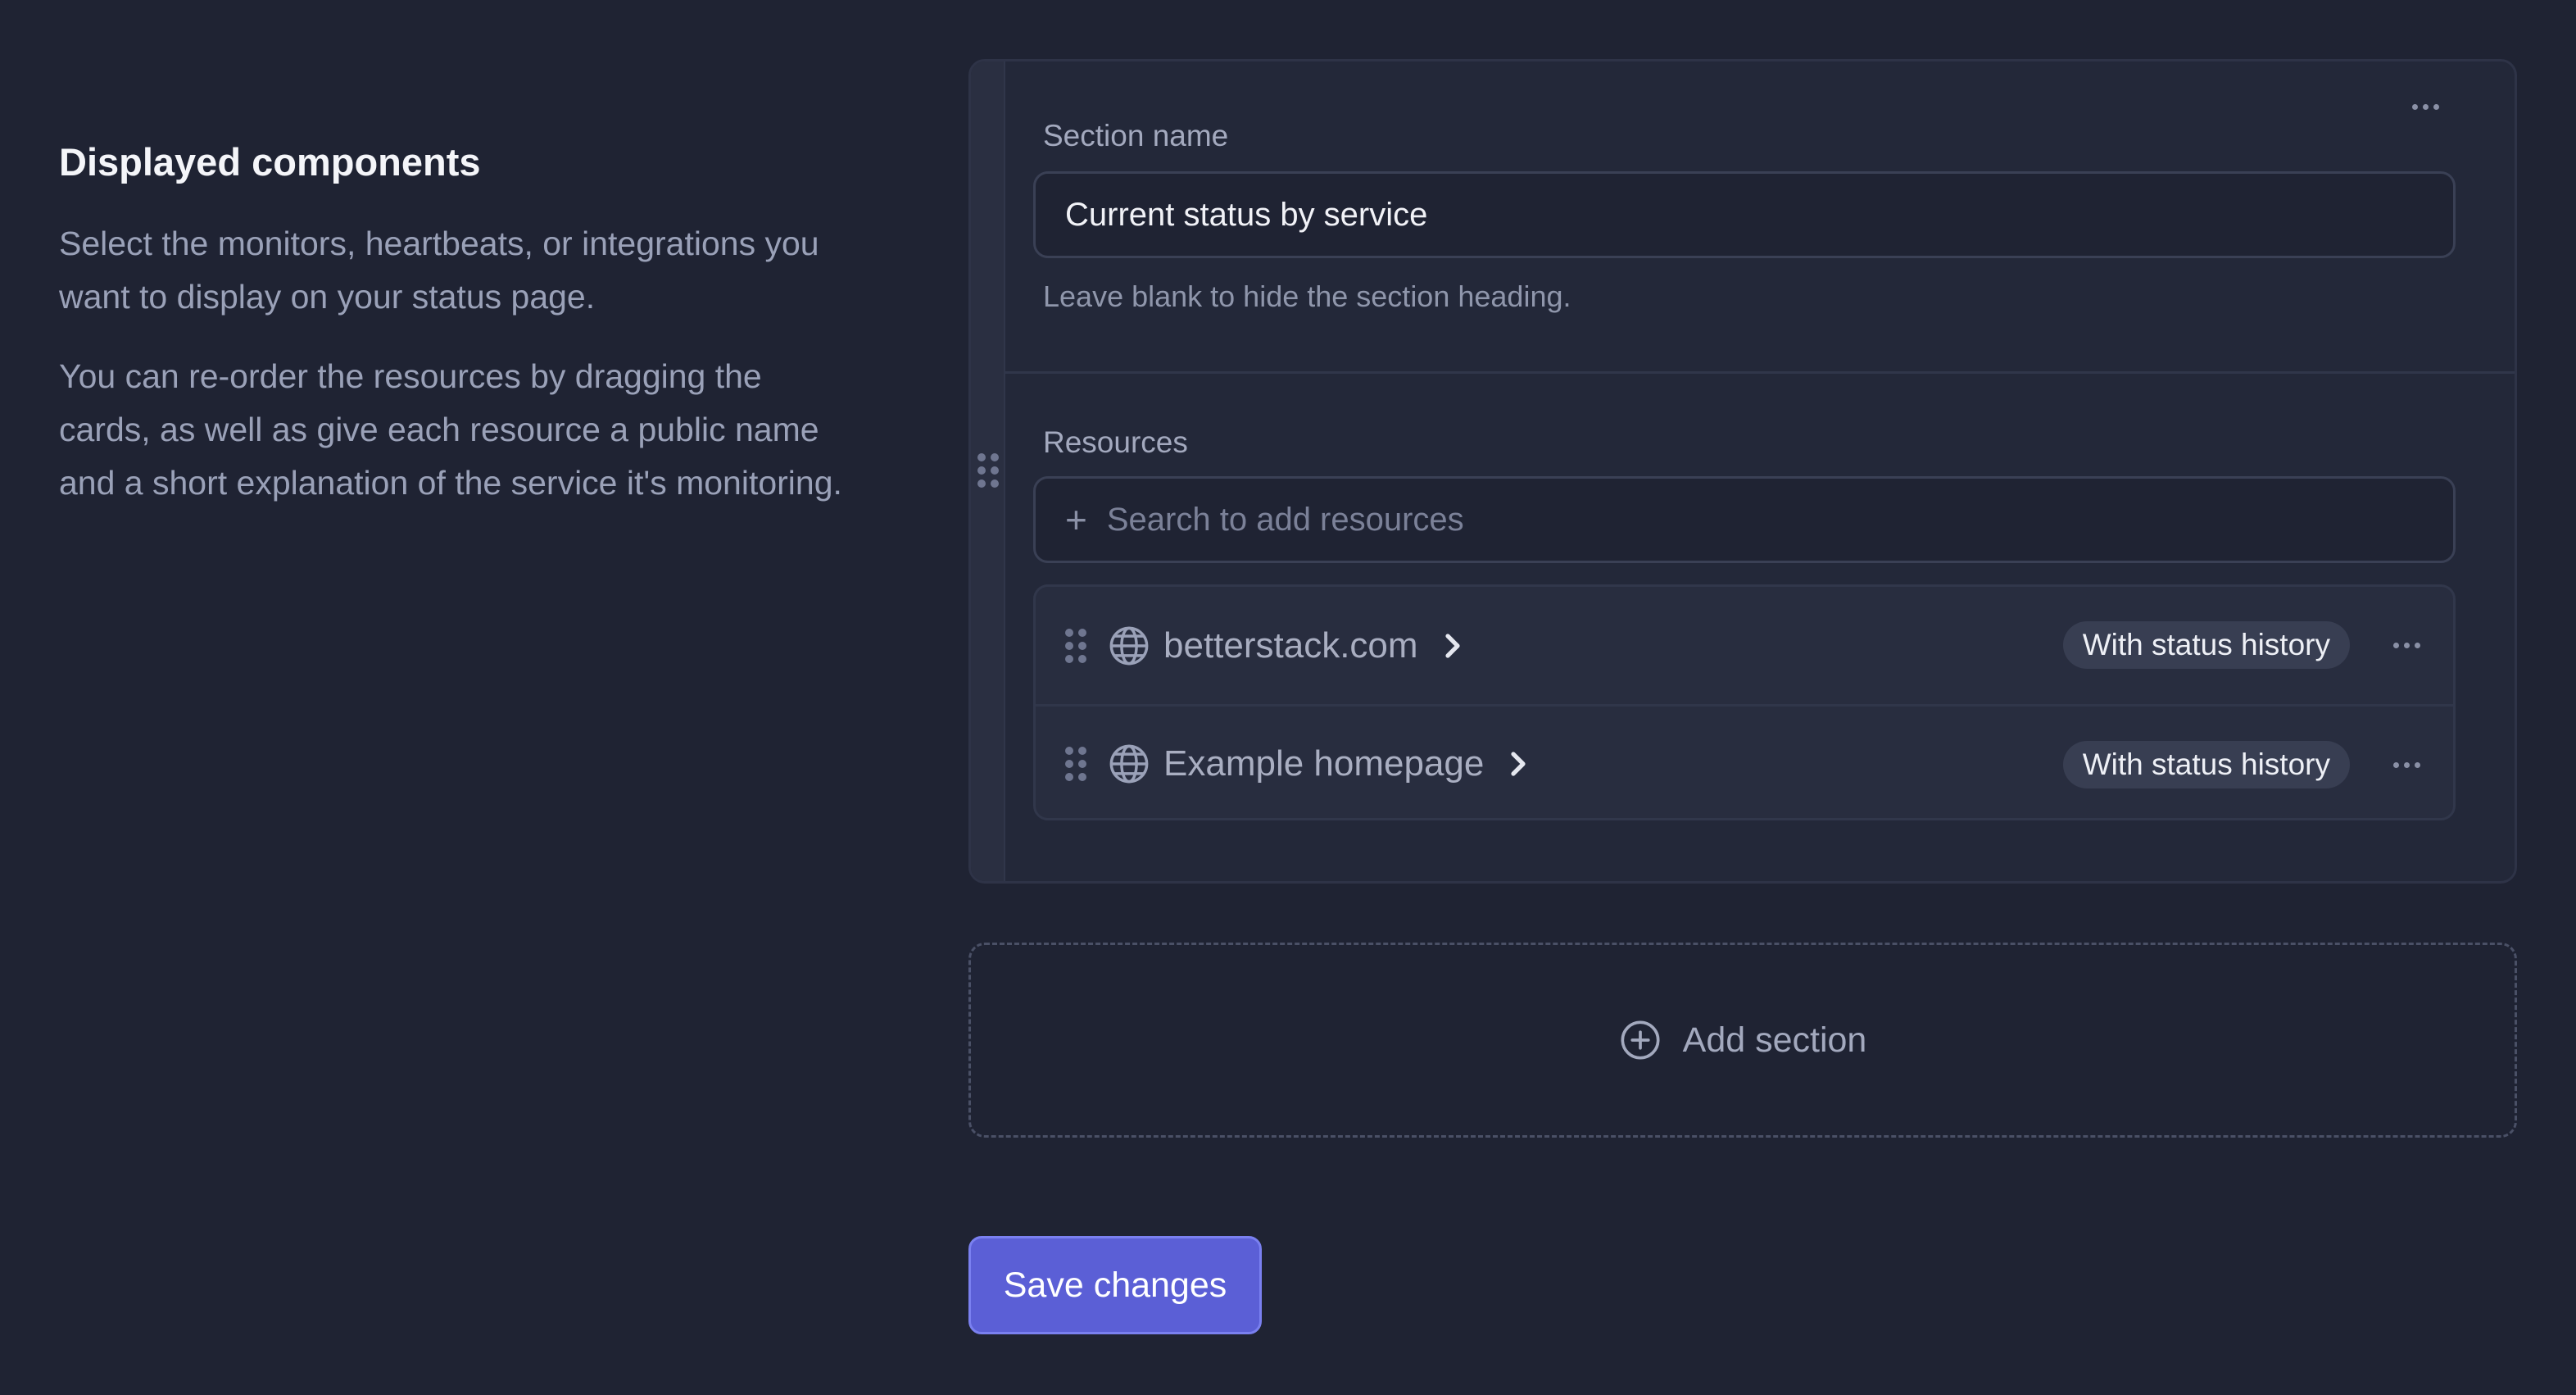 This screenshot has height=1395, width=2576. I want to click on save-changes-button: Save changes, so click(1115, 1285).